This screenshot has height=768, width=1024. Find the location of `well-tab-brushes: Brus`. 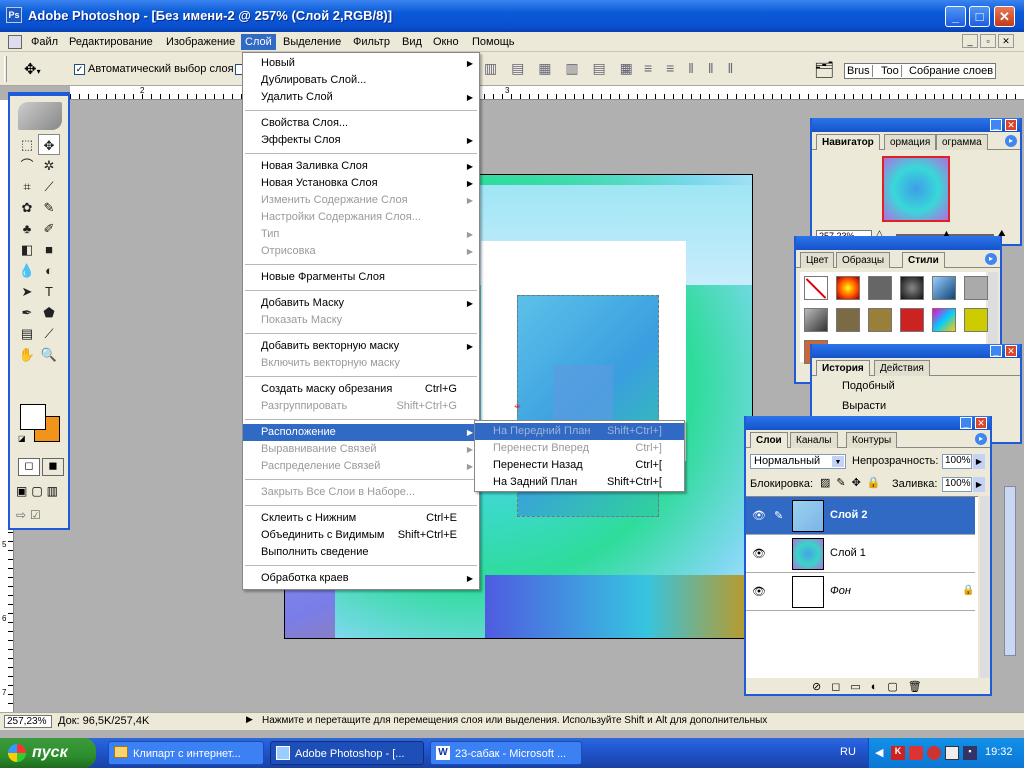

well-tab-brushes: Brus is located at coordinates (860, 71).